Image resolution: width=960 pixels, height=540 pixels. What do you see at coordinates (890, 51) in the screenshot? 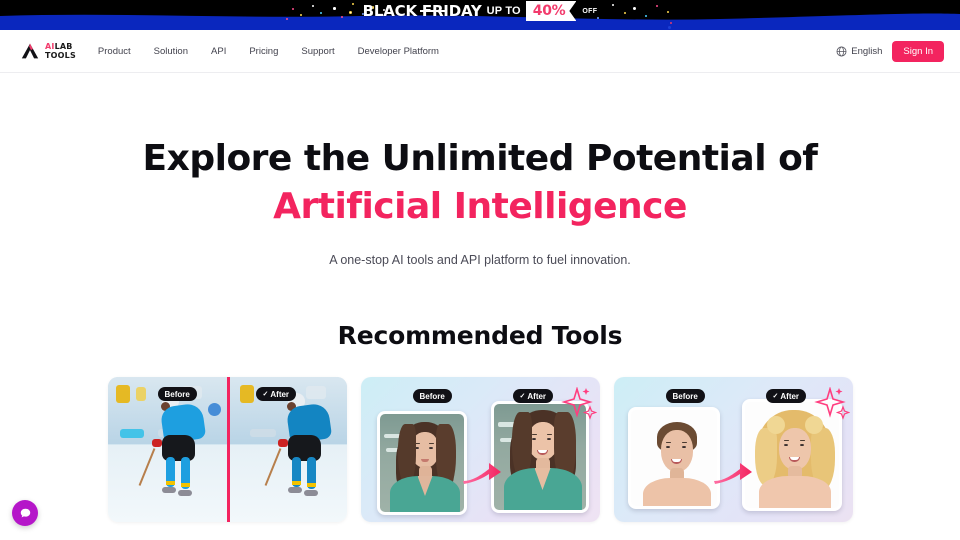
I see `header-actions: English Sign In` at bounding box center [890, 51].